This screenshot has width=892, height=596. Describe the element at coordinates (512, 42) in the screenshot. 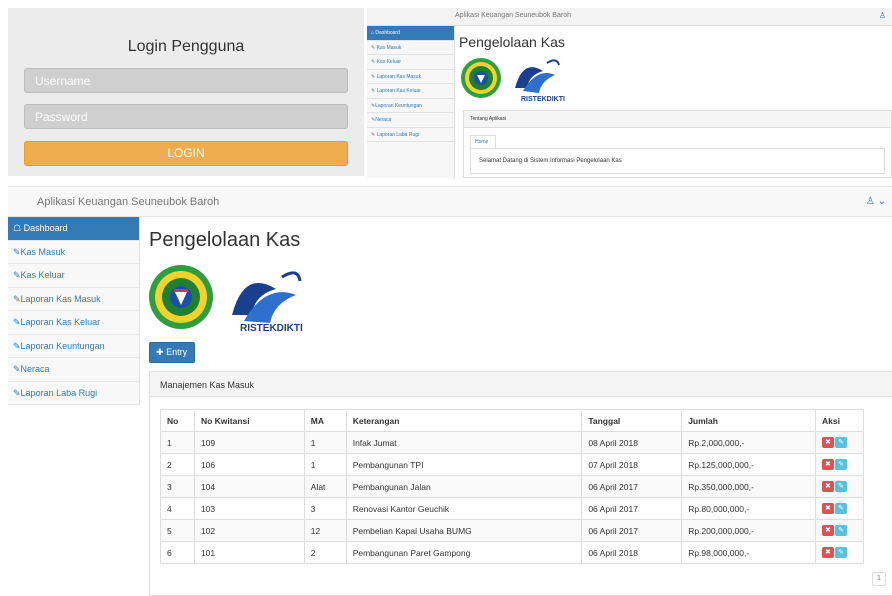

I see `mini-page-title: Pengelolaan Kas` at that location.